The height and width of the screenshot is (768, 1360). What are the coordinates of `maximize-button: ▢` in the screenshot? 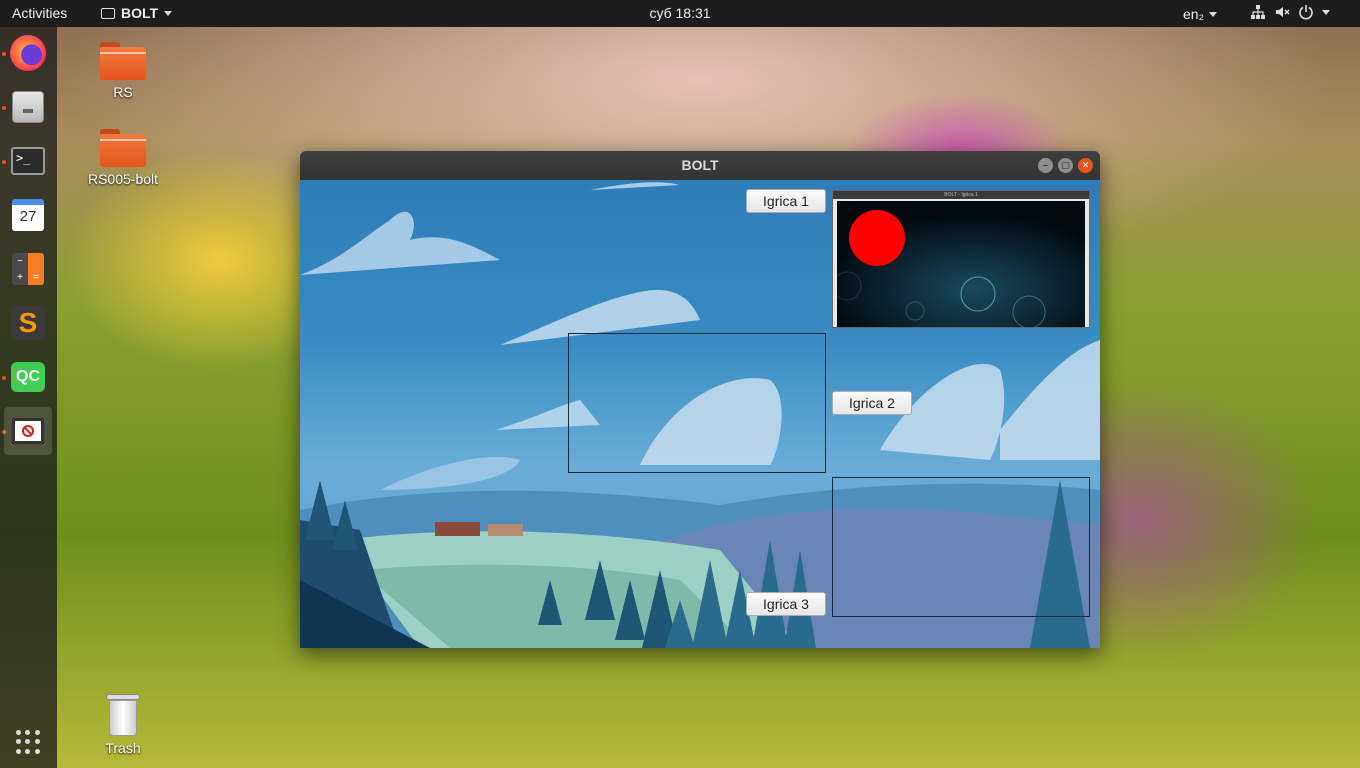 It's located at (1065, 165).